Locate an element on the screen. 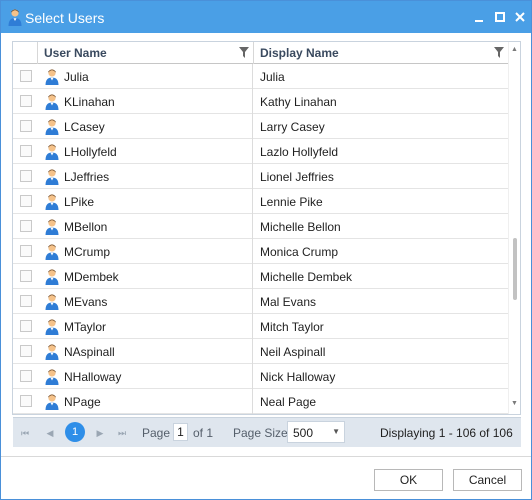  user-name: NAspinall is located at coordinates (89, 352).